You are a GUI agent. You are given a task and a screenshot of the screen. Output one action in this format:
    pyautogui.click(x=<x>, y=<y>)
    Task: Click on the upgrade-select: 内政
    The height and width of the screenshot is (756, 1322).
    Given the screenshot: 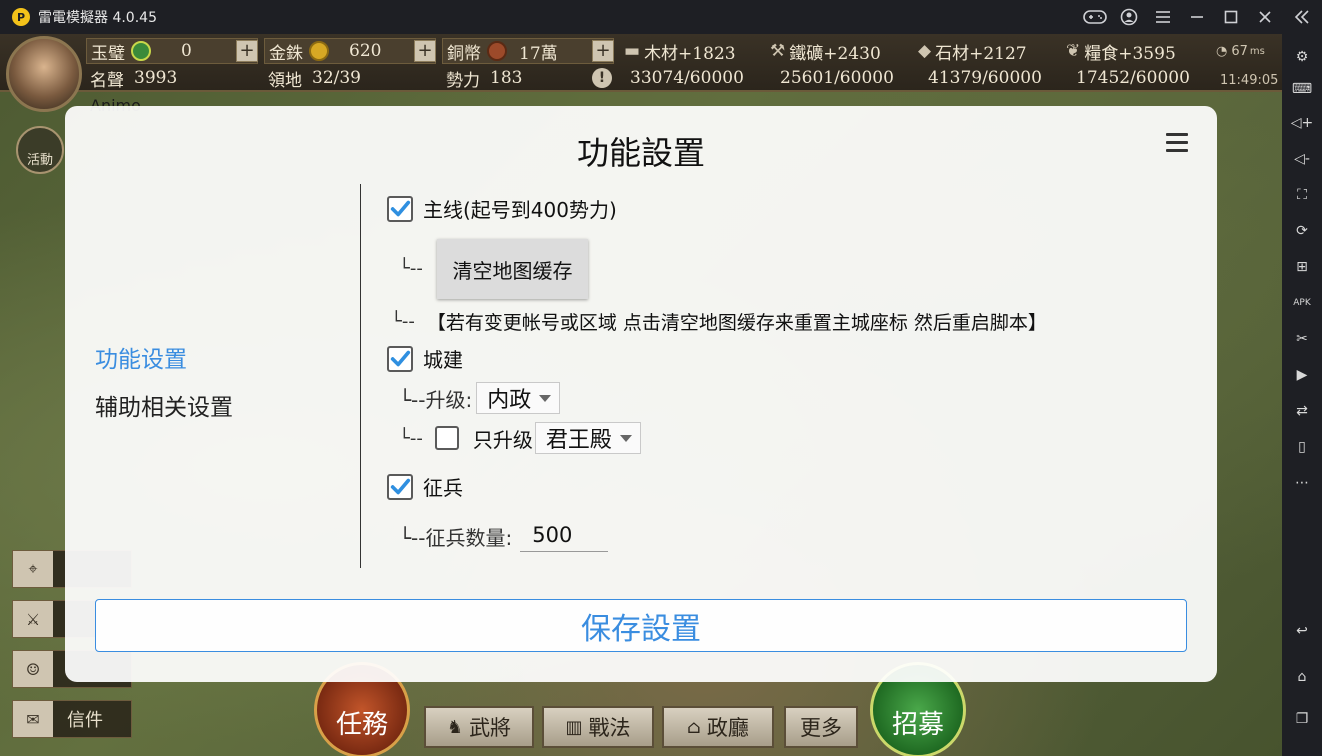 What is the action you would take?
    pyautogui.click(x=518, y=398)
    